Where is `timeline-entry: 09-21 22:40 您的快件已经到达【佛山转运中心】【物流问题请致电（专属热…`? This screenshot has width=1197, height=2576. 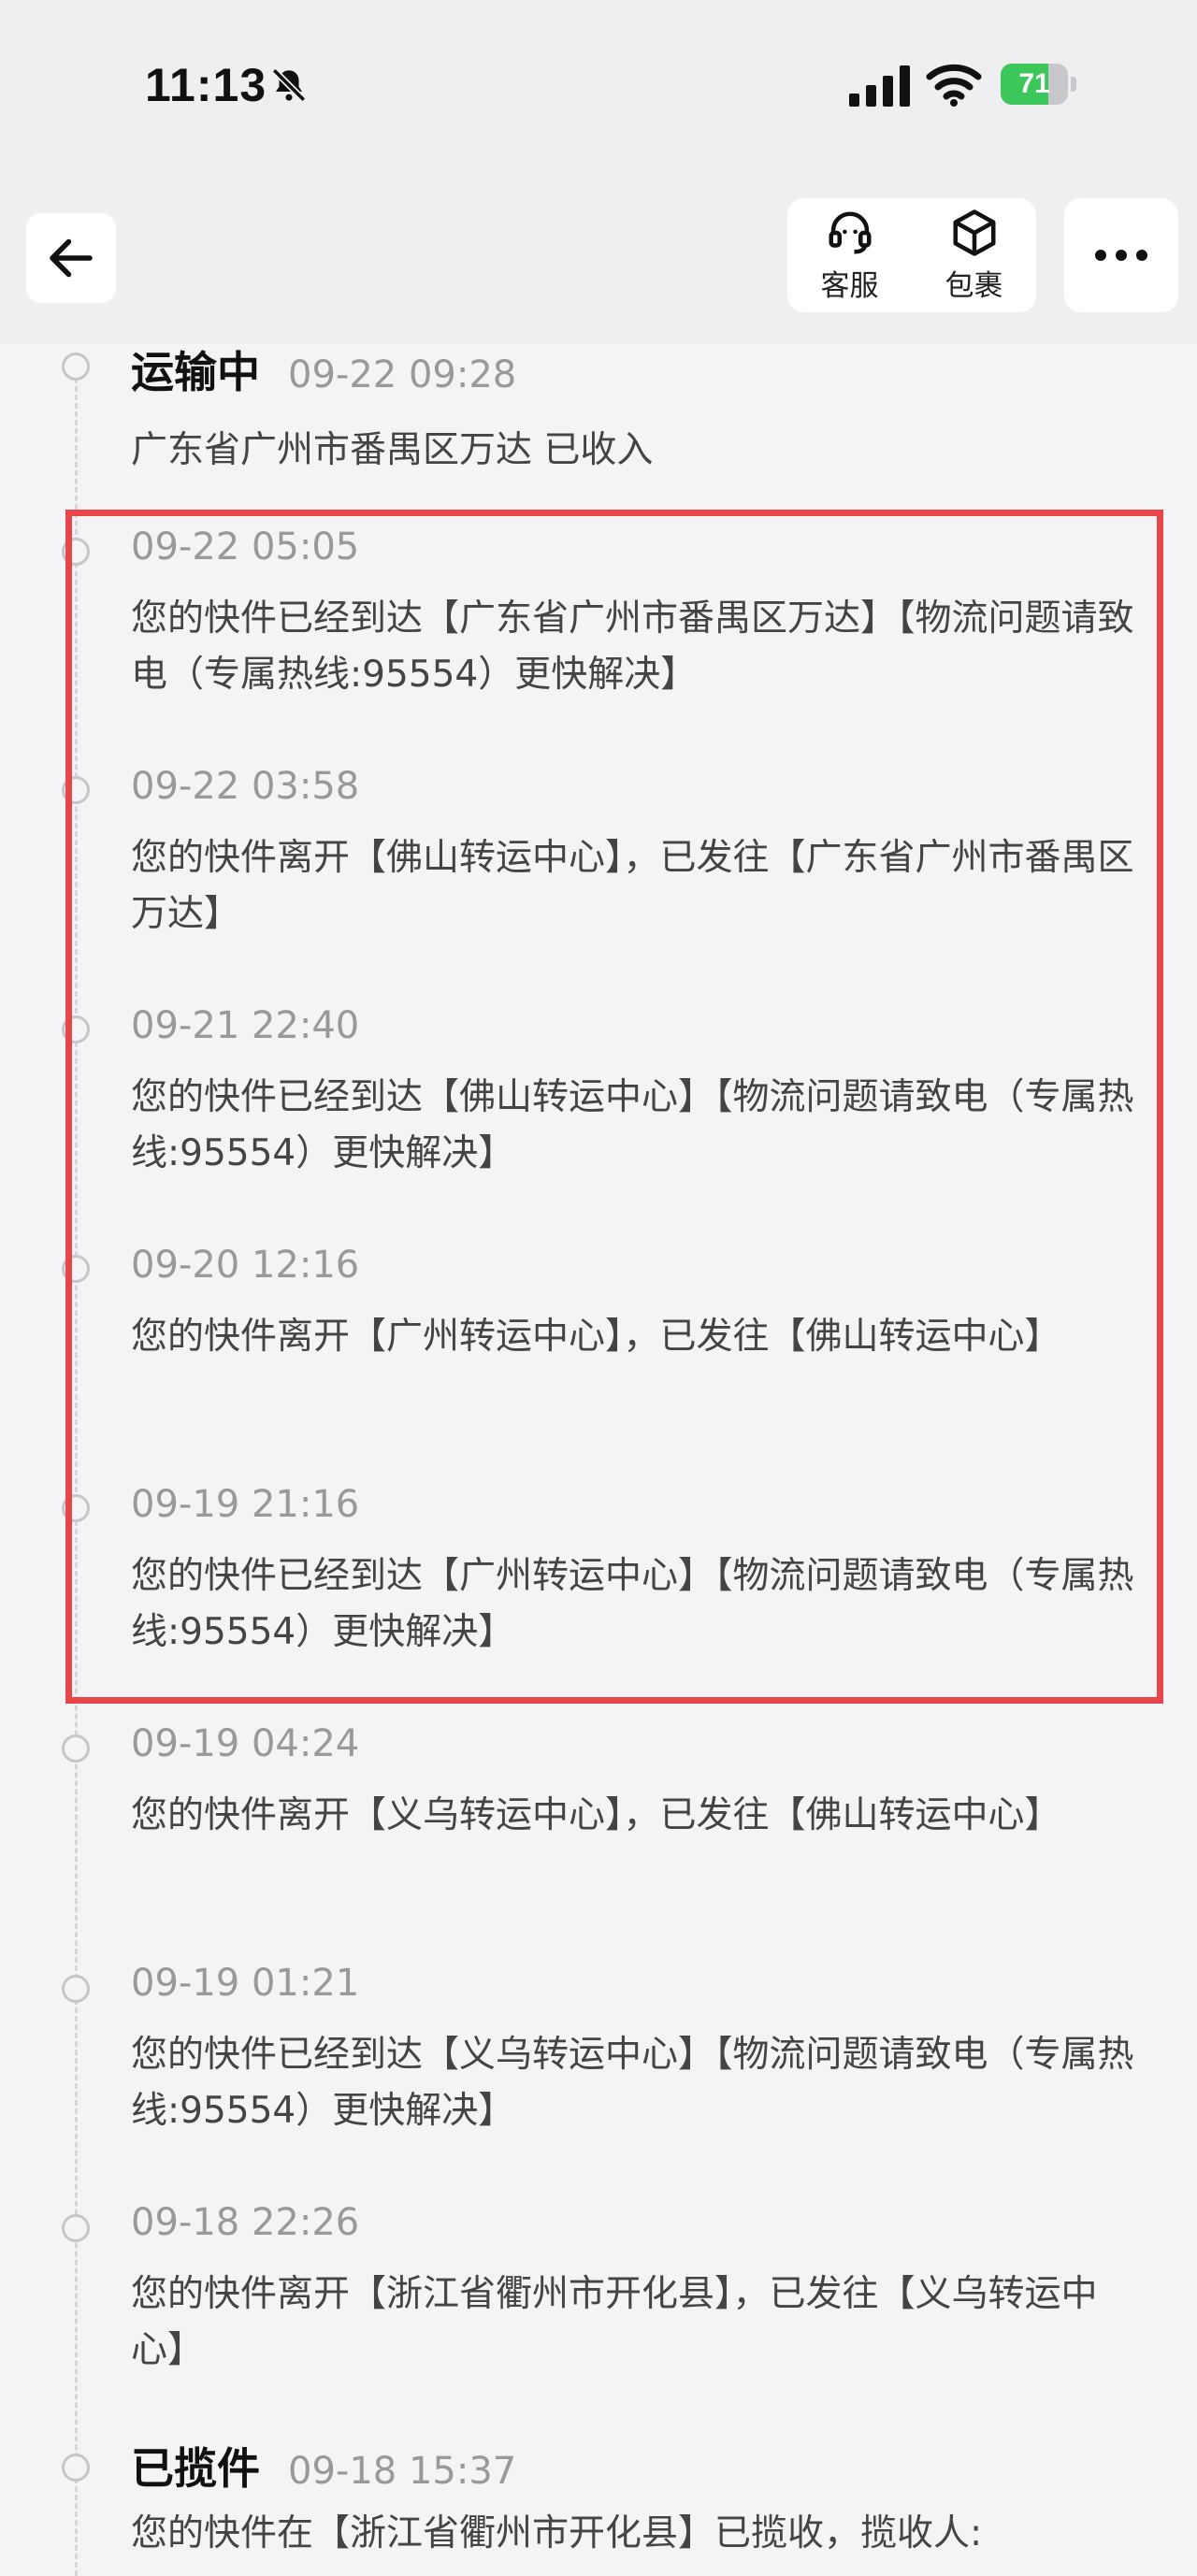
timeline-entry: 09-21 22:40 您的快件已经到达【佛山转运中心】【物流问题请致电（专属热… is located at coordinates (636, 1093).